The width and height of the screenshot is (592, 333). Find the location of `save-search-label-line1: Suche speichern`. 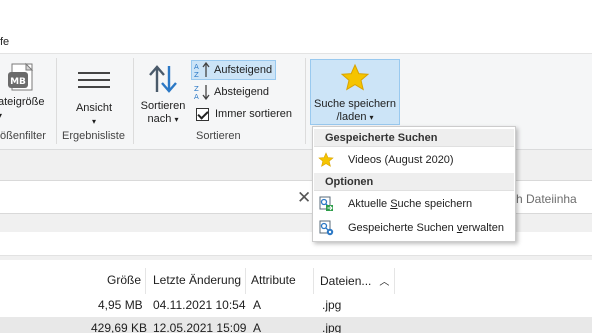

save-search-label-line1: Suche speichern is located at coordinates (355, 104).